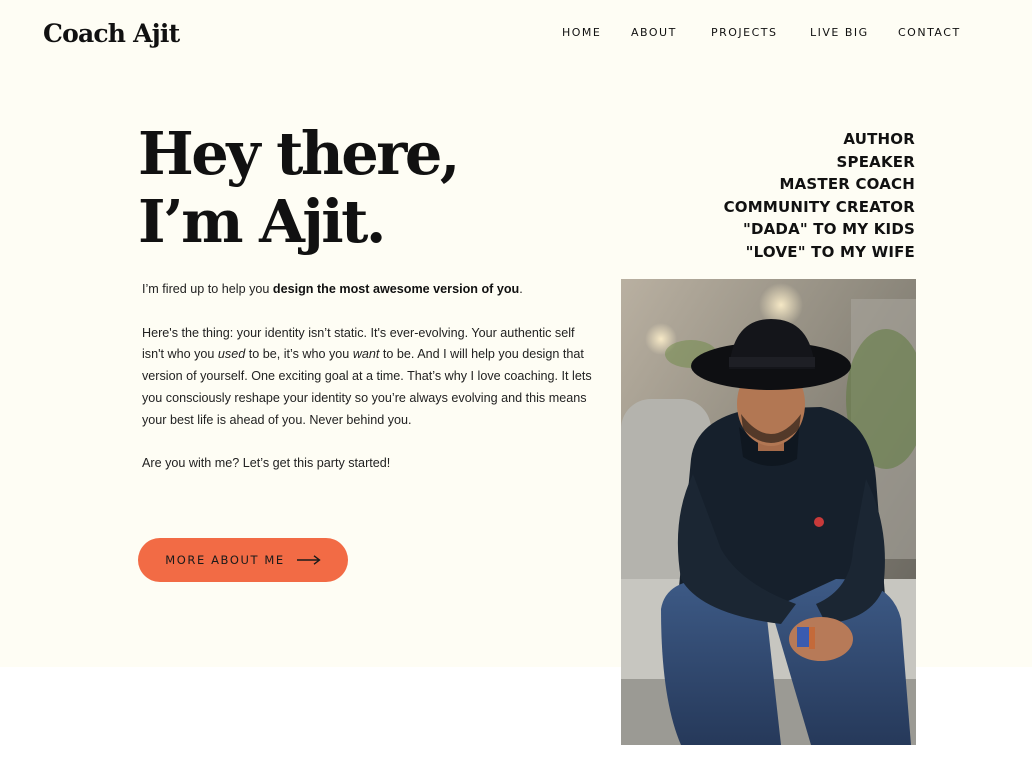  What do you see at coordinates (308, 560) in the screenshot?
I see `arrow-right-icon` at bounding box center [308, 560].